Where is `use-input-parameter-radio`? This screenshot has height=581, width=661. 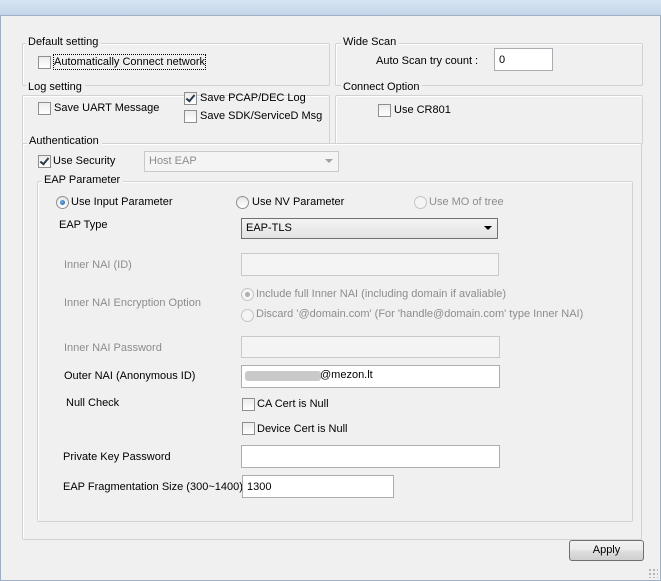 use-input-parameter-radio is located at coordinates (62, 202).